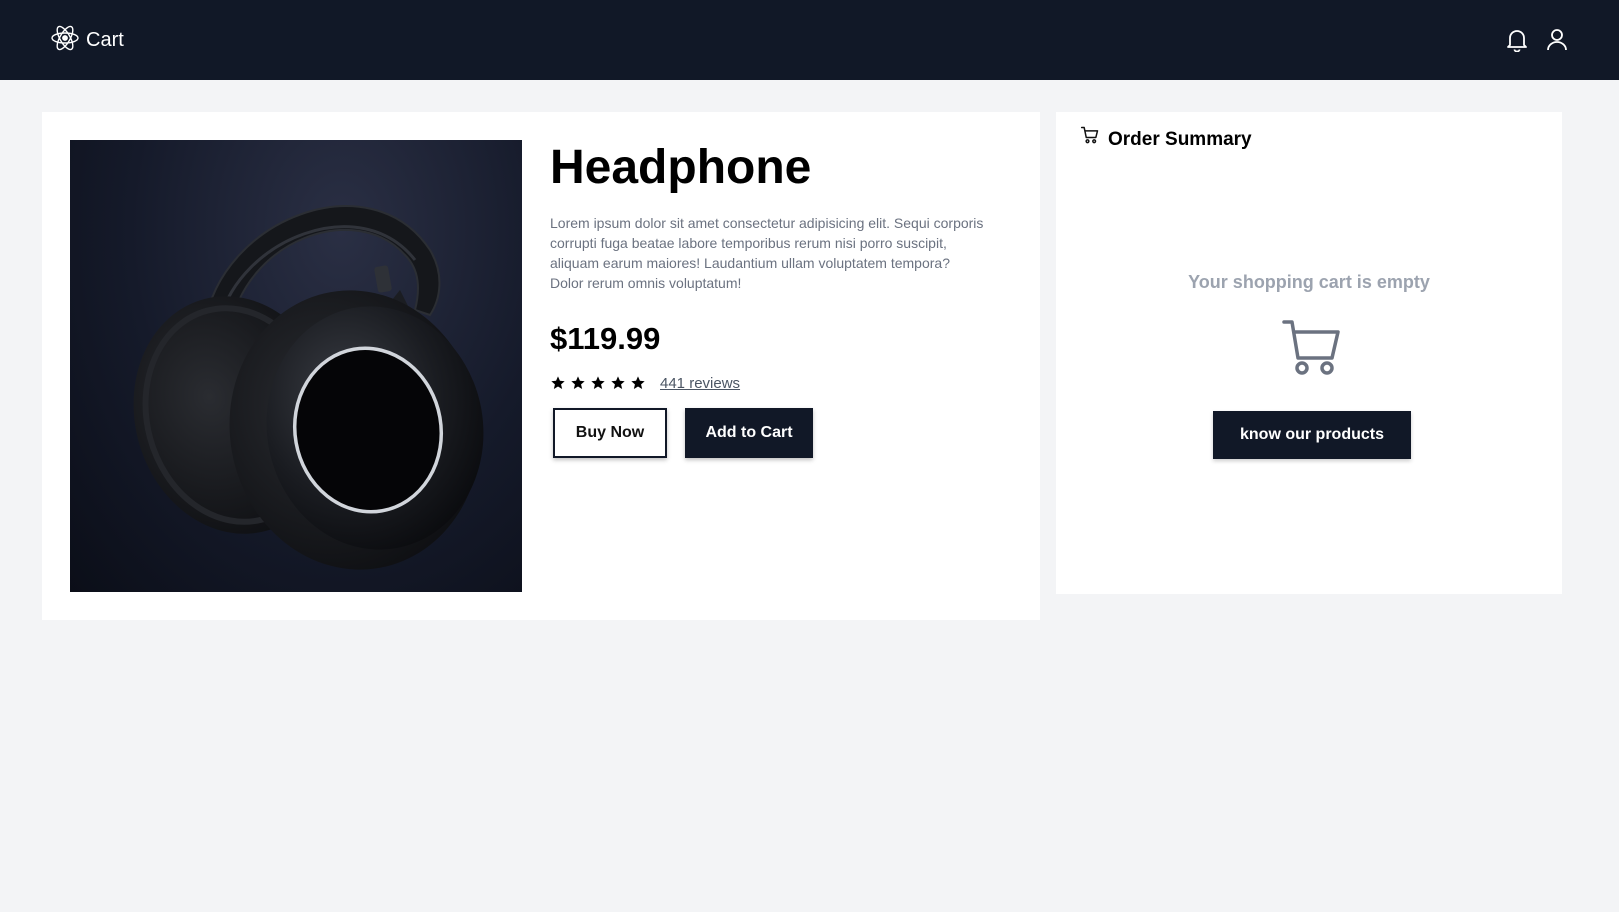 Image resolution: width=1619 pixels, height=912 pixels. Describe the element at coordinates (105, 39) in the screenshot. I see `brand-label: Cart` at that location.